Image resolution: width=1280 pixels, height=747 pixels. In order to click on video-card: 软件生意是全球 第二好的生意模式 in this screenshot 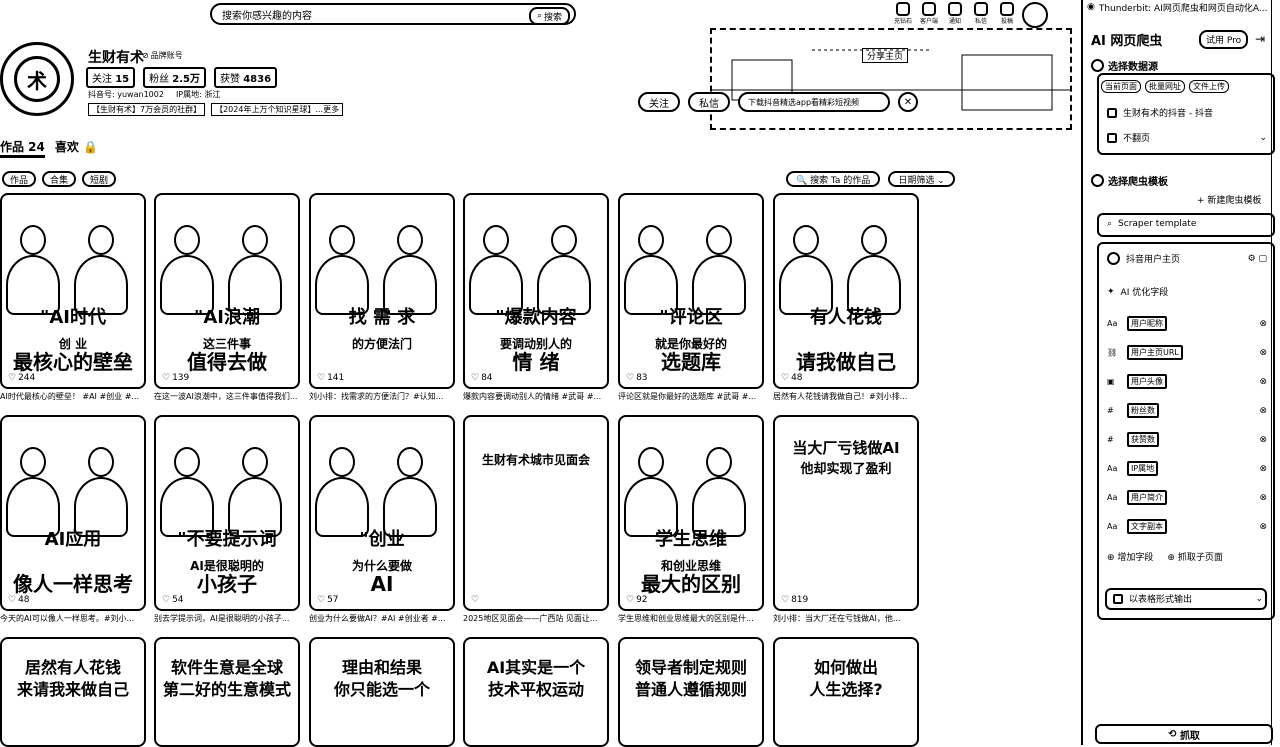, I will do `click(228, 692)`.